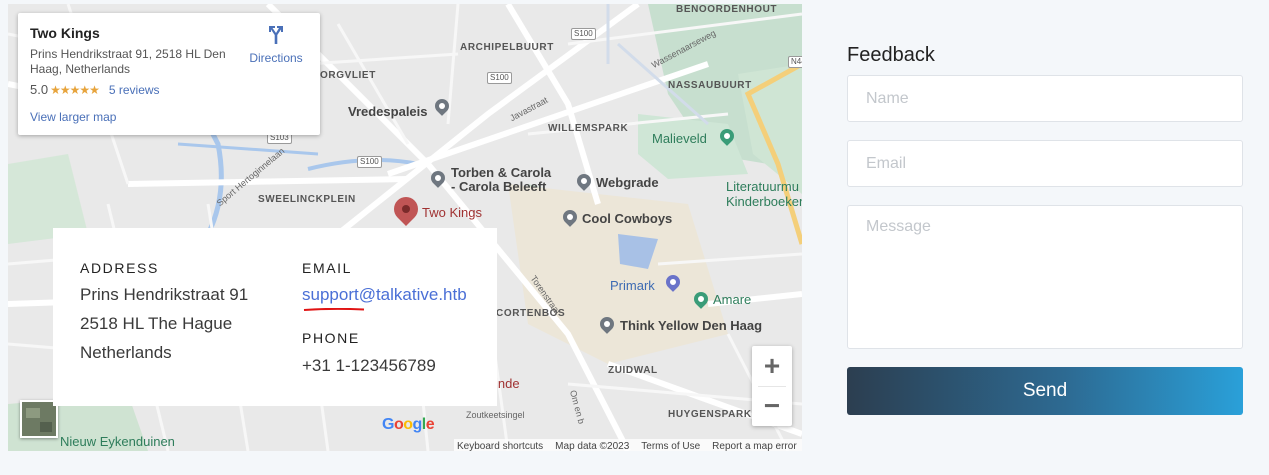 This screenshot has height=475, width=1269. Describe the element at coordinates (507, 383) in the screenshot. I see `poi-inde: inde` at that location.